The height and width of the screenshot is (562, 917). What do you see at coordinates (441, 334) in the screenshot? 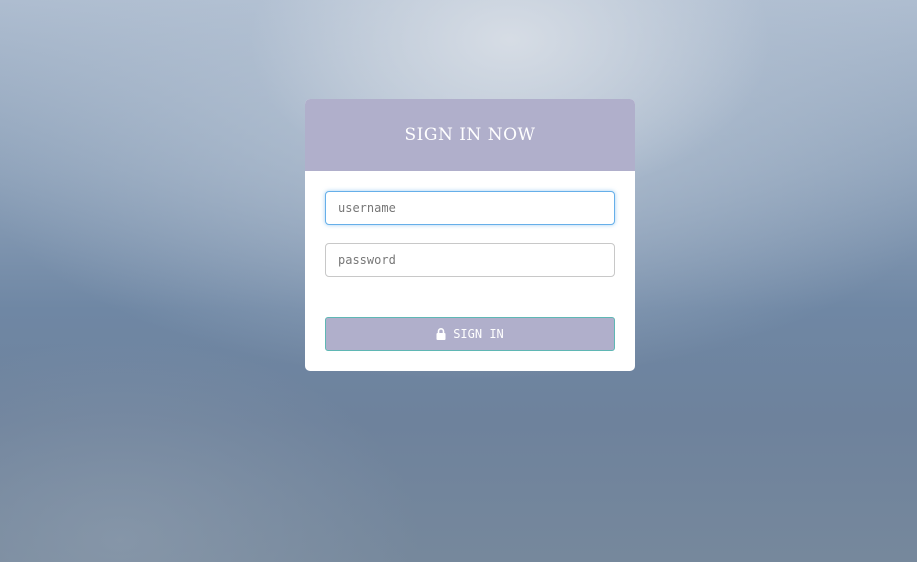
I see `lock-icon` at bounding box center [441, 334].